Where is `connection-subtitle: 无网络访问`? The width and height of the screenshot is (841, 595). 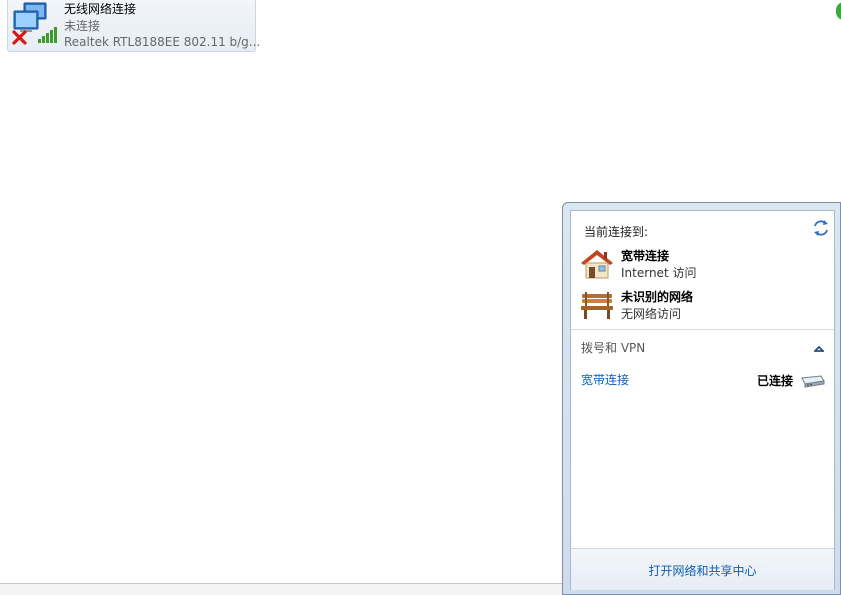
connection-subtitle: 无网络访问 is located at coordinates (651, 314).